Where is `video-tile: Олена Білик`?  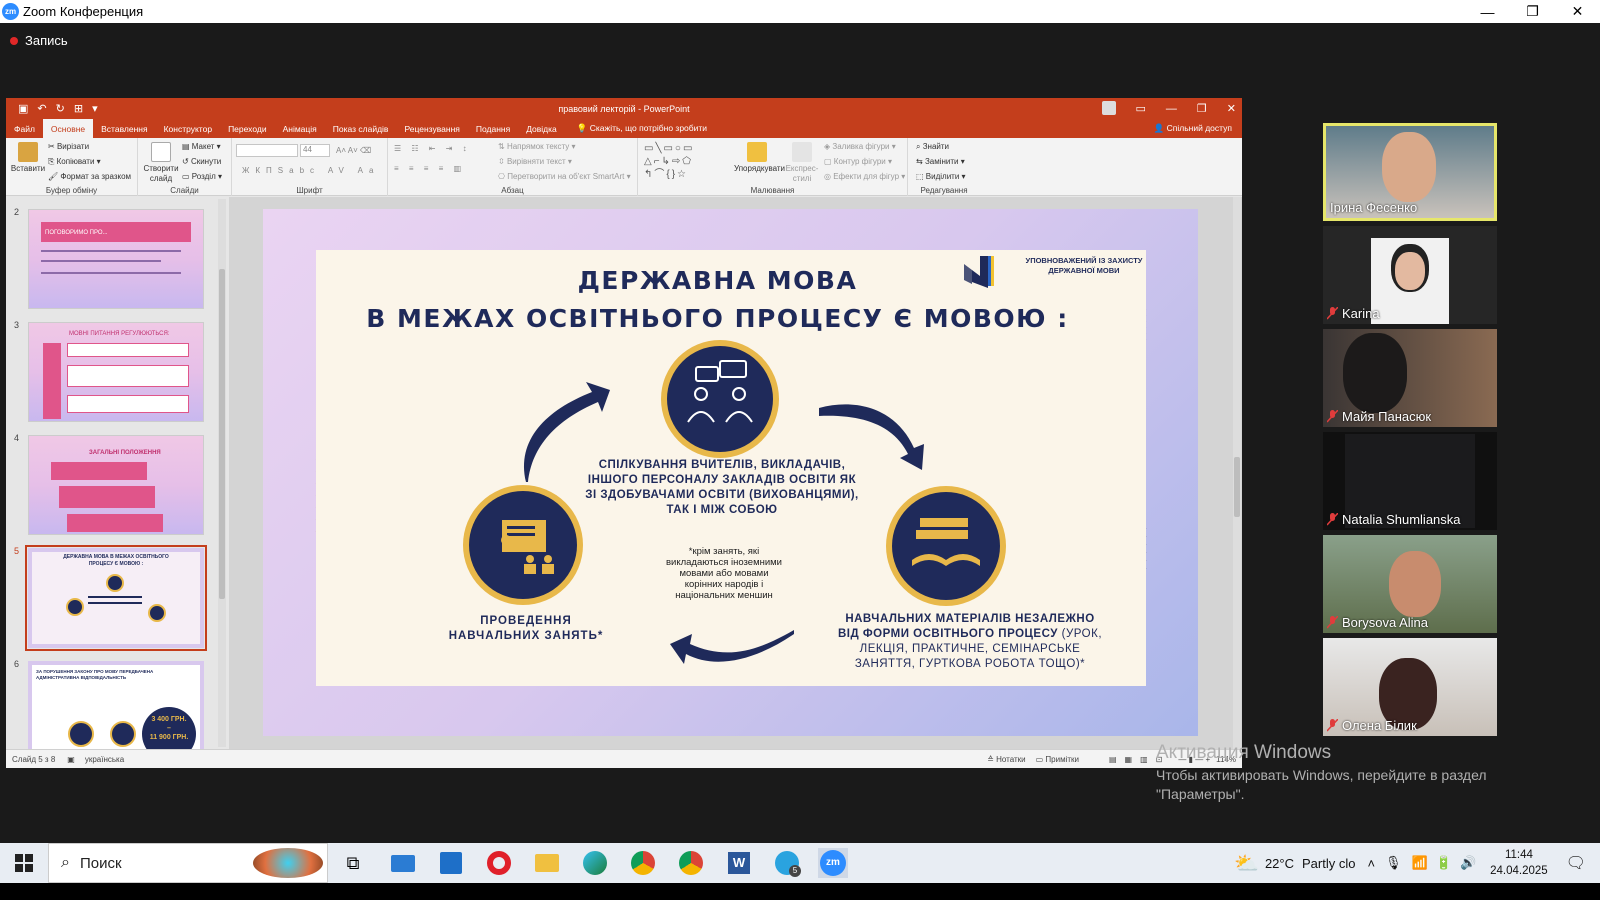
video-tile: Олена Білик is located at coordinates (1410, 687).